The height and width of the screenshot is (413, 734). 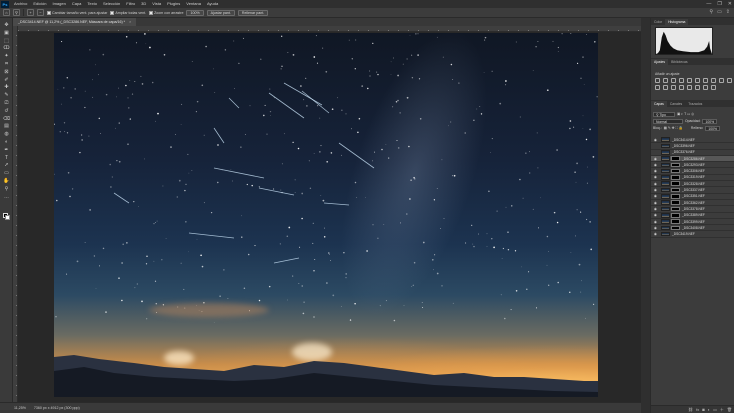 I want to click on adjustment-icon: ◐, so click(x=709, y=409).